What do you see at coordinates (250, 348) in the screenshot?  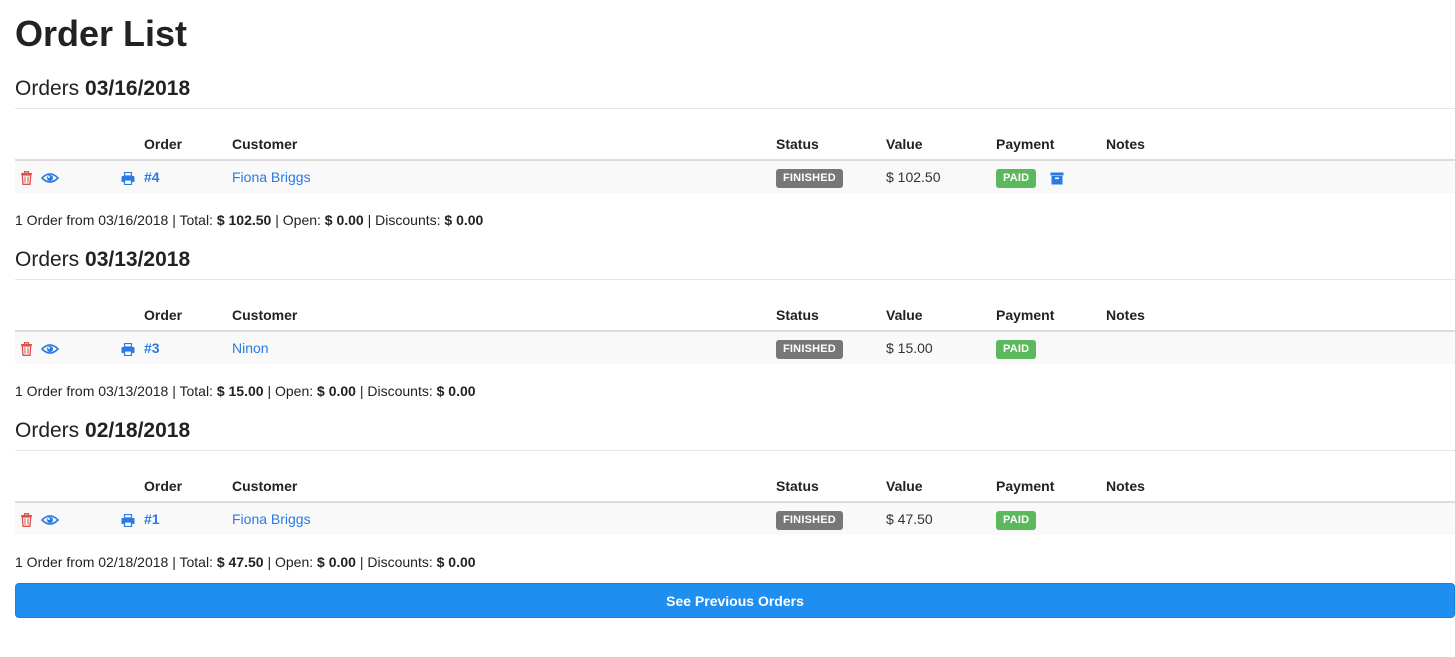 I see `customer-link: Ninon` at bounding box center [250, 348].